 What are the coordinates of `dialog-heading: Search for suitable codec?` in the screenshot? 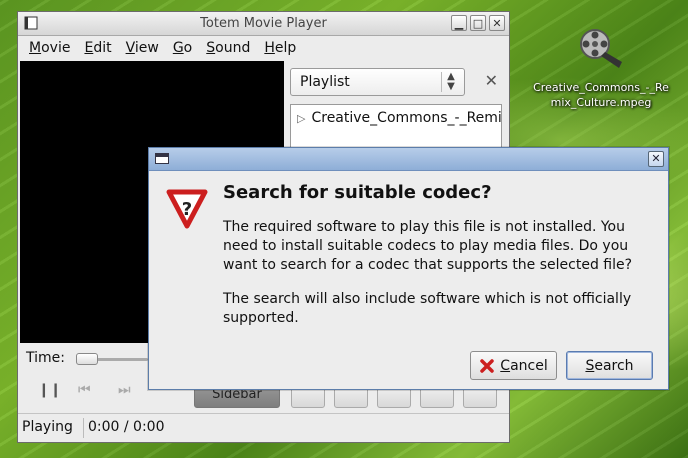 It's located at (357, 192).